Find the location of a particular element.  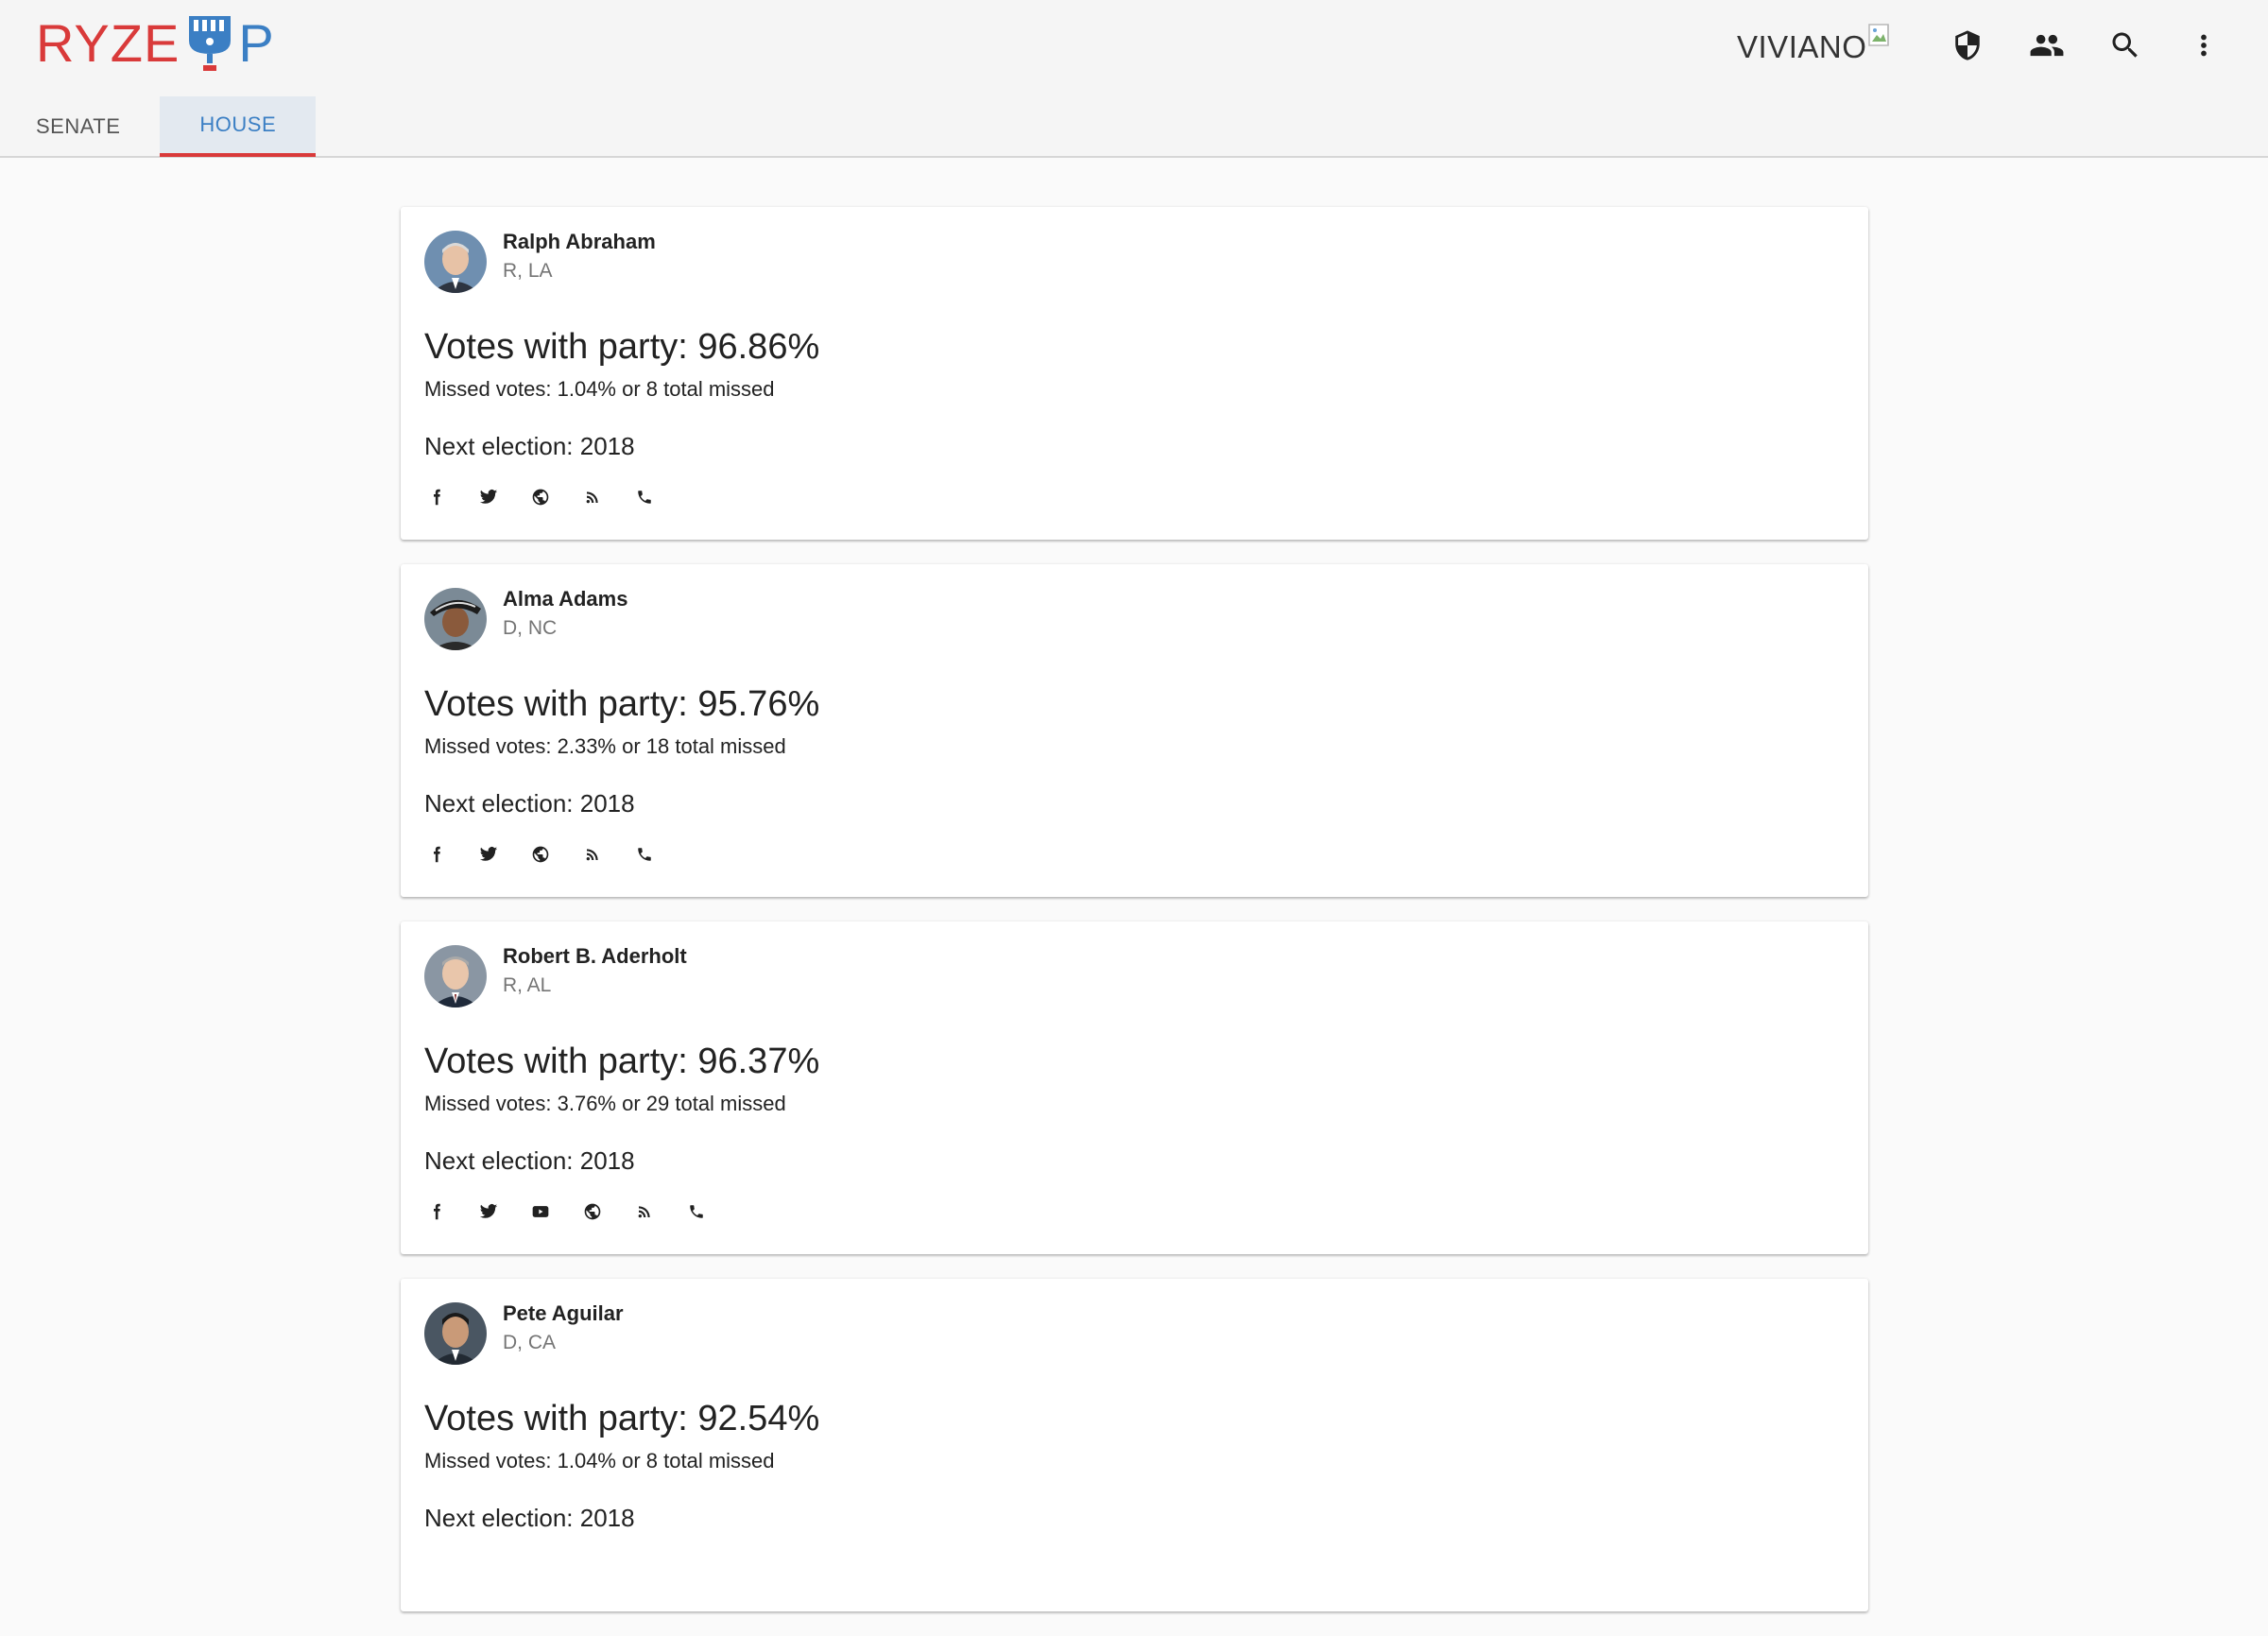

tab-house: HOUSE is located at coordinates (238, 126).